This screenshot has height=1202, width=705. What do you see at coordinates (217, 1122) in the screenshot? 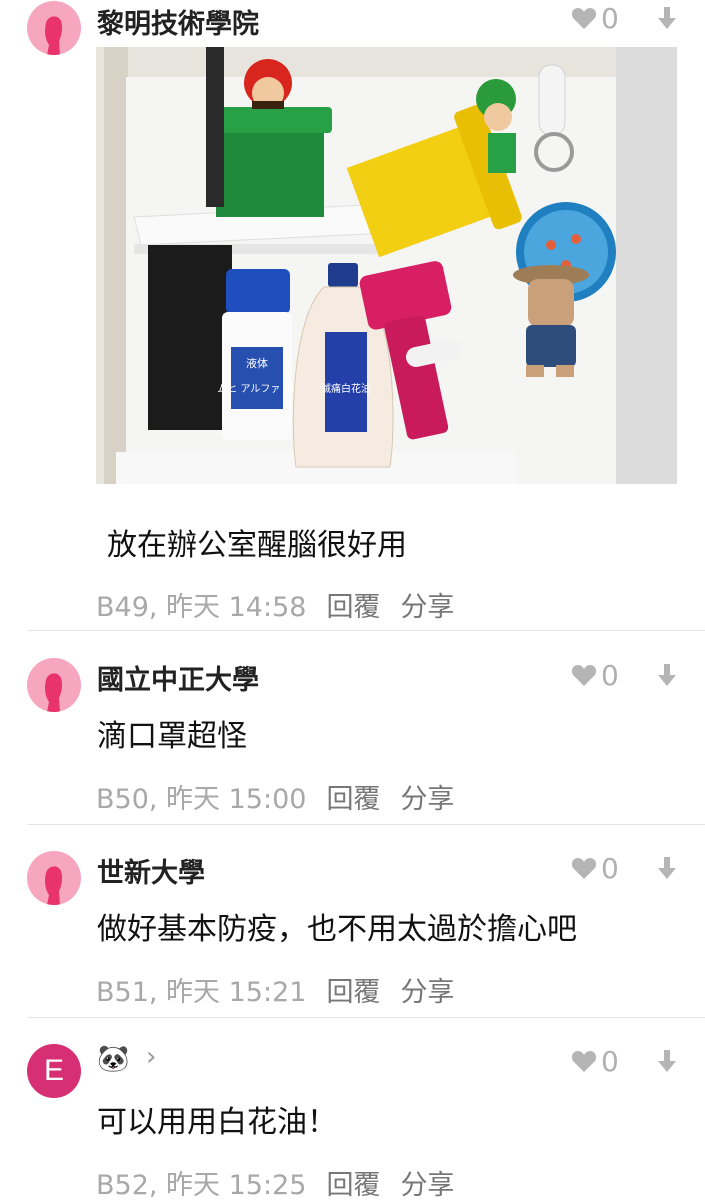
I see `comment-body: 可以用用白花油！` at bounding box center [217, 1122].